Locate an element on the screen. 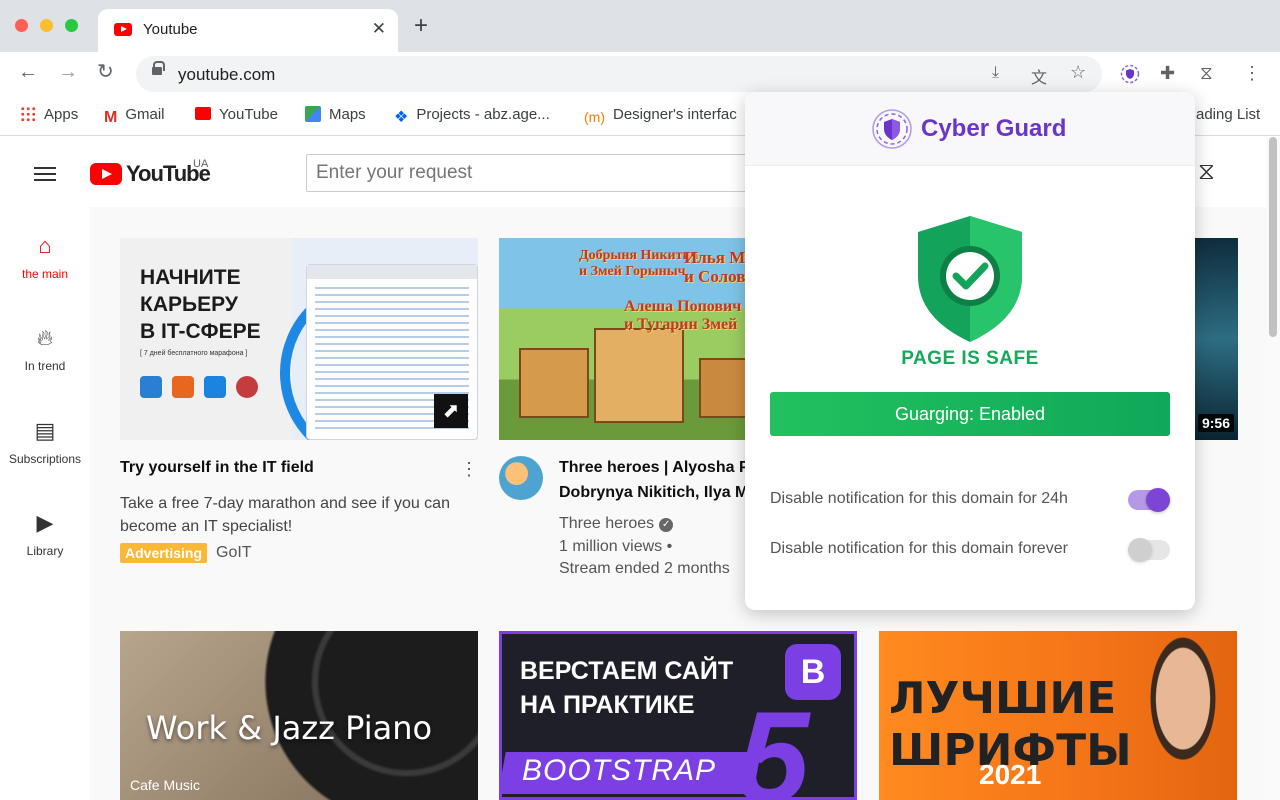 The image size is (1280, 800). popup-header: Cyber Guard is located at coordinates (970, 129).